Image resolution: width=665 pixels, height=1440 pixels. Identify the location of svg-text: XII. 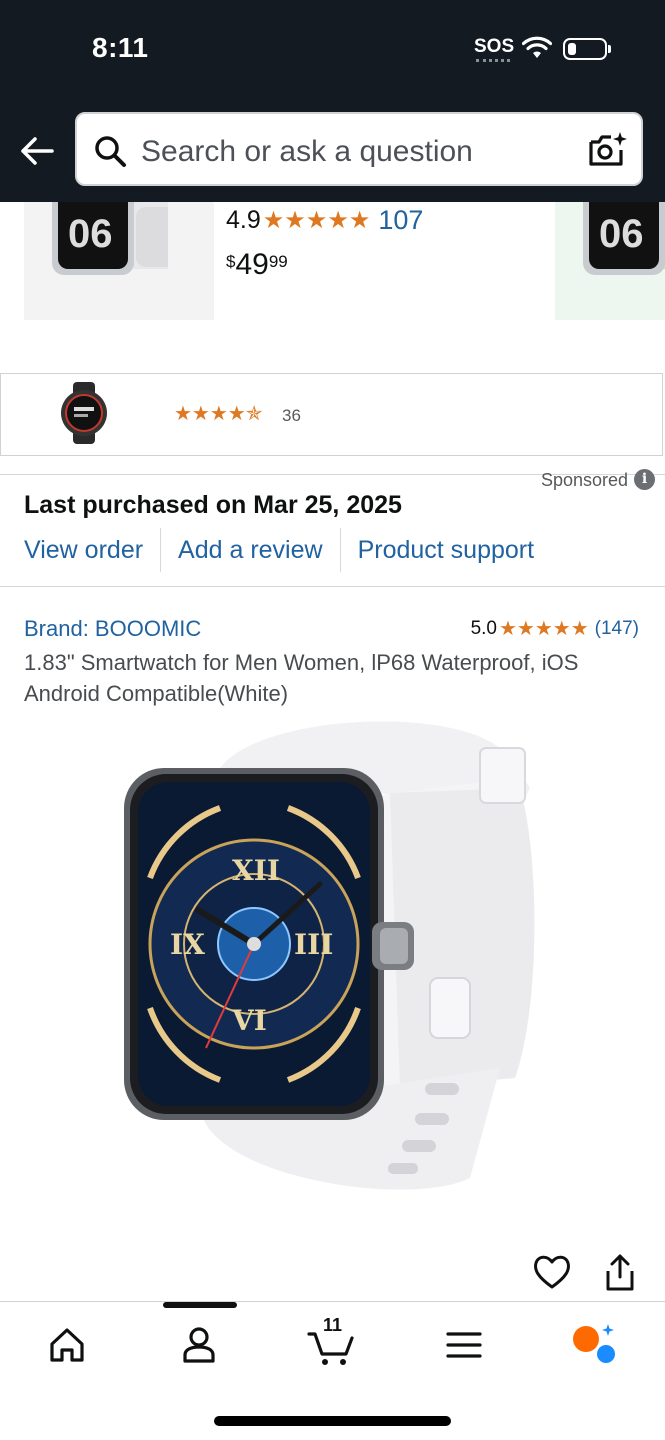
(256, 870).